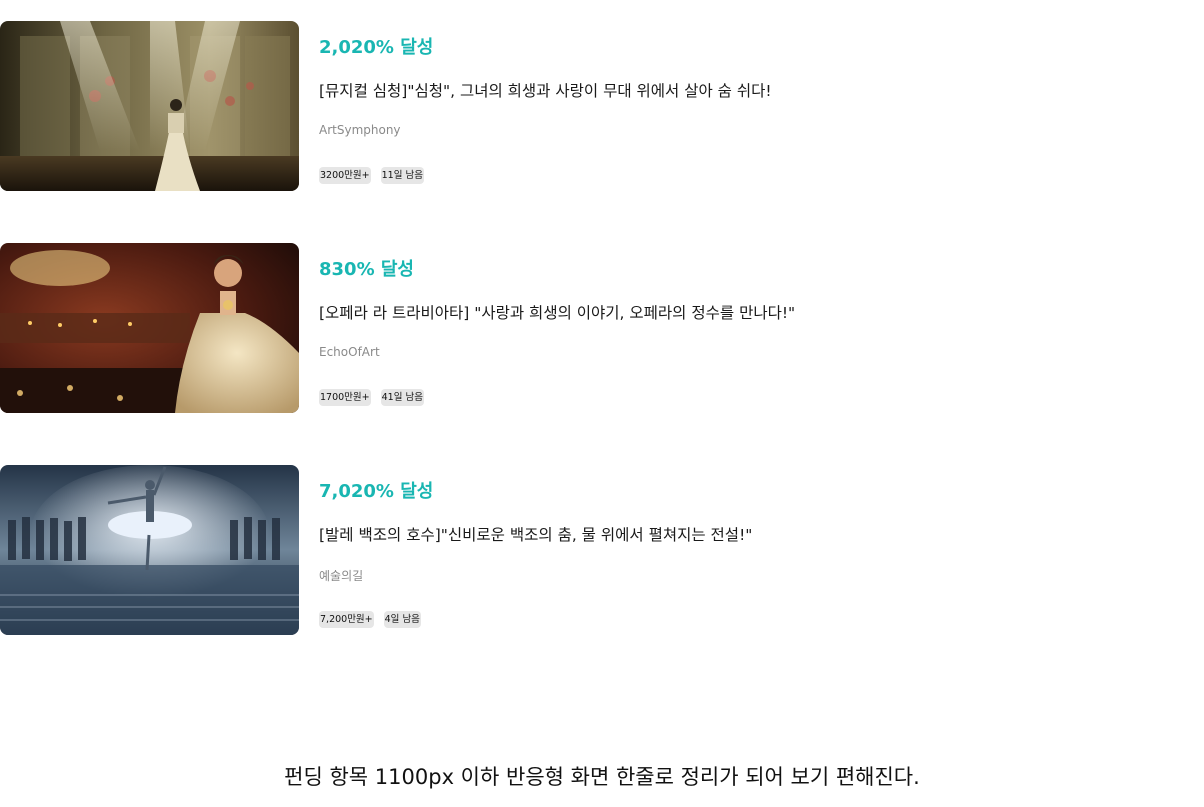  I want to click on project-title: [발레 백조의 호수]"신비로운 백조의 춤, 물 위에서 펼쳐지는 전설!", so click(535, 534).